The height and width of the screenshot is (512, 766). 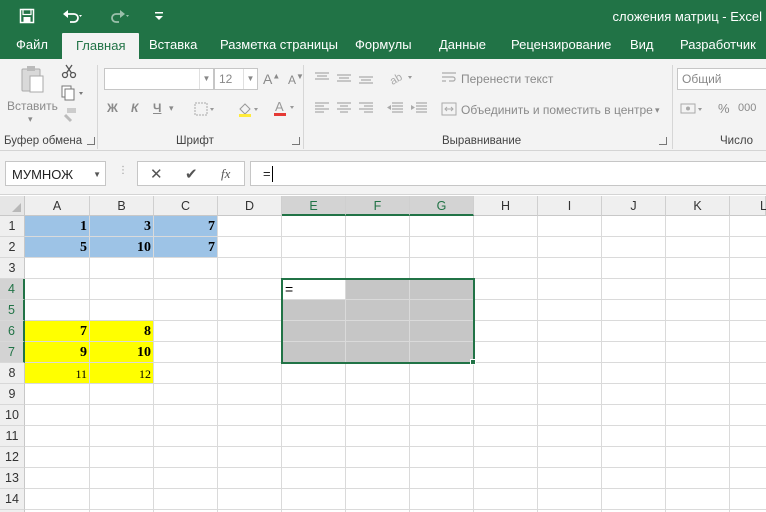 What do you see at coordinates (159, 79) in the screenshot?
I see `font-name-combo: ▼` at bounding box center [159, 79].